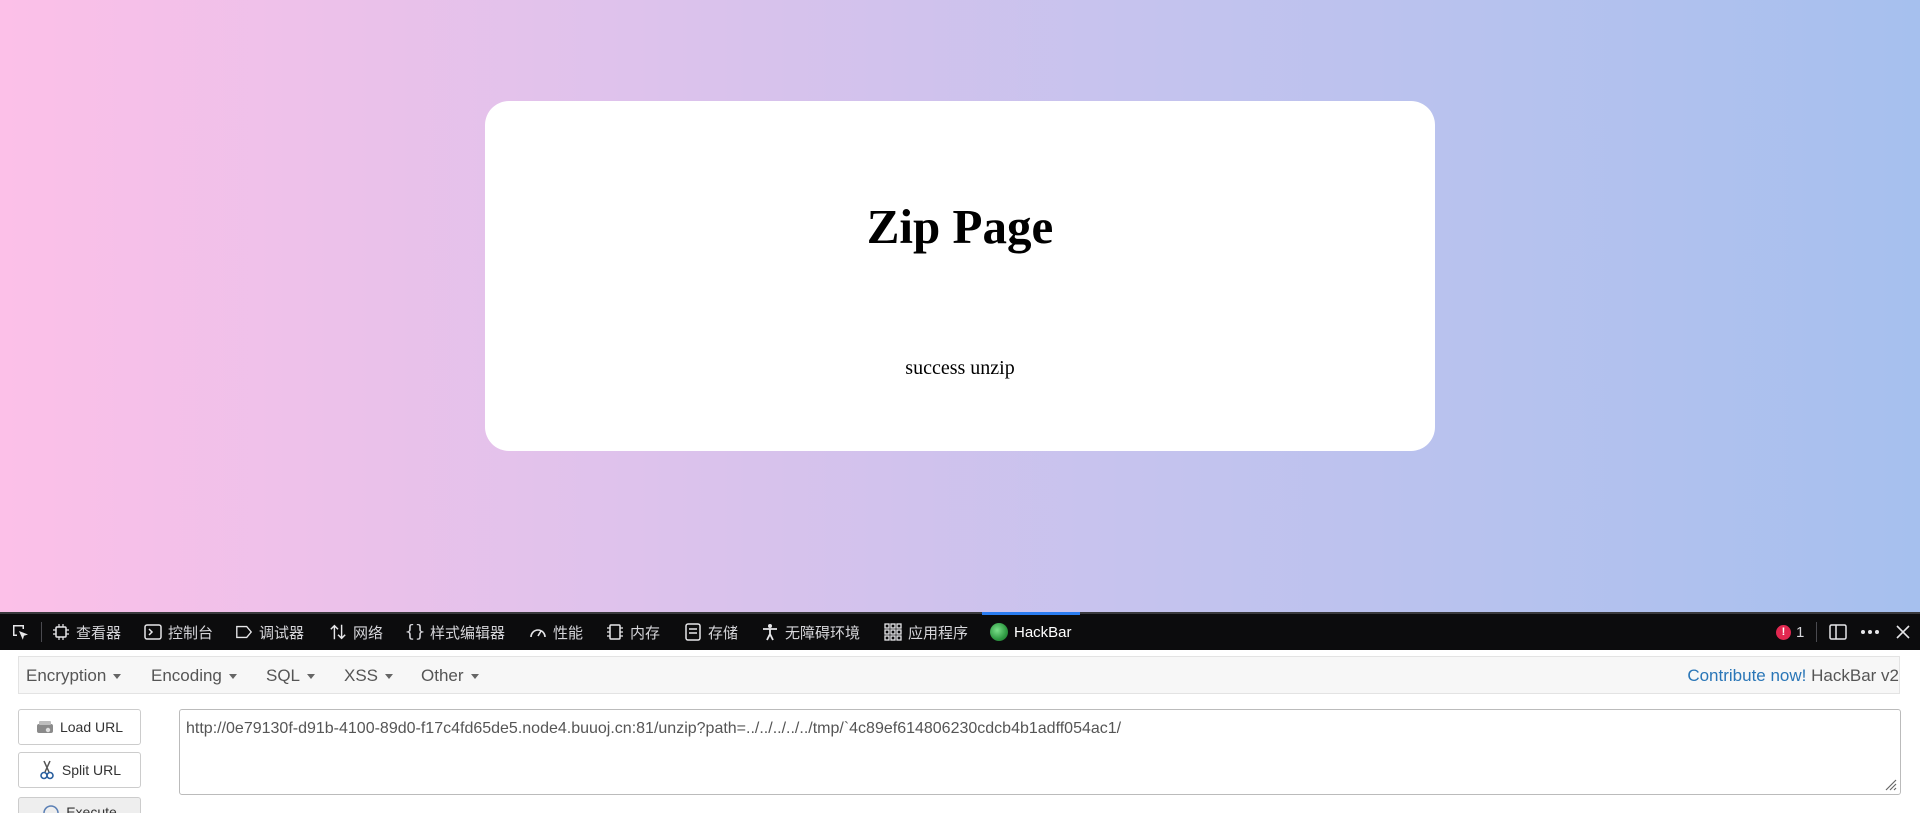 The image size is (1920, 813). Describe the element at coordinates (723, 633) in the screenshot. I see `tab-label: 存储` at that location.